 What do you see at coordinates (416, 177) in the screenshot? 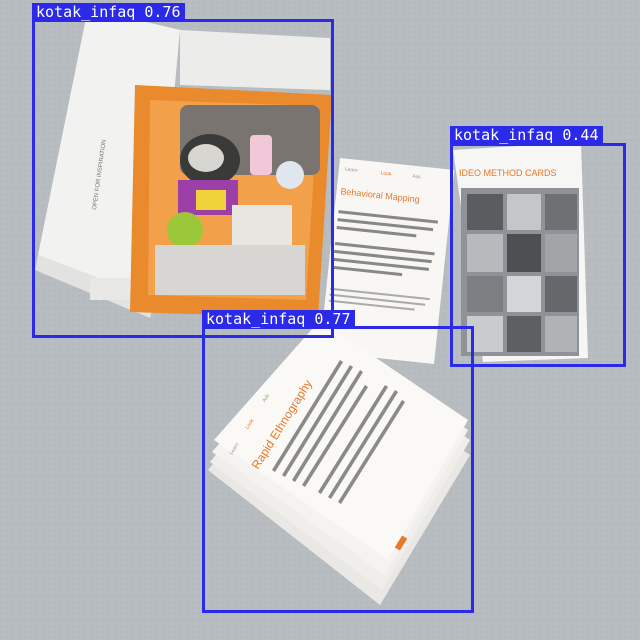
I see `mapping-nav-3: Ask` at bounding box center [416, 177].